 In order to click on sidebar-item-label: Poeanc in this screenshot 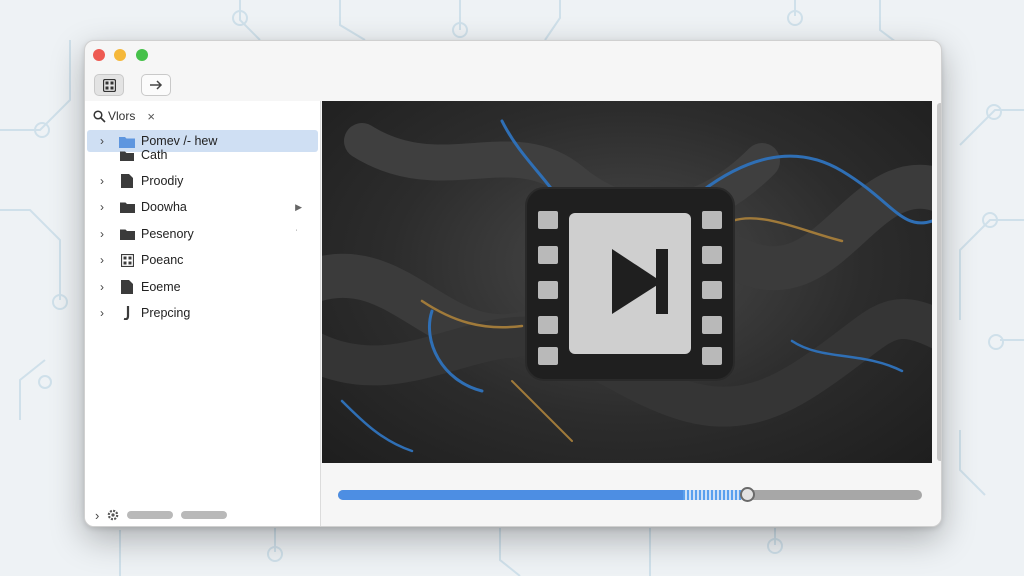, I will do `click(162, 260)`.